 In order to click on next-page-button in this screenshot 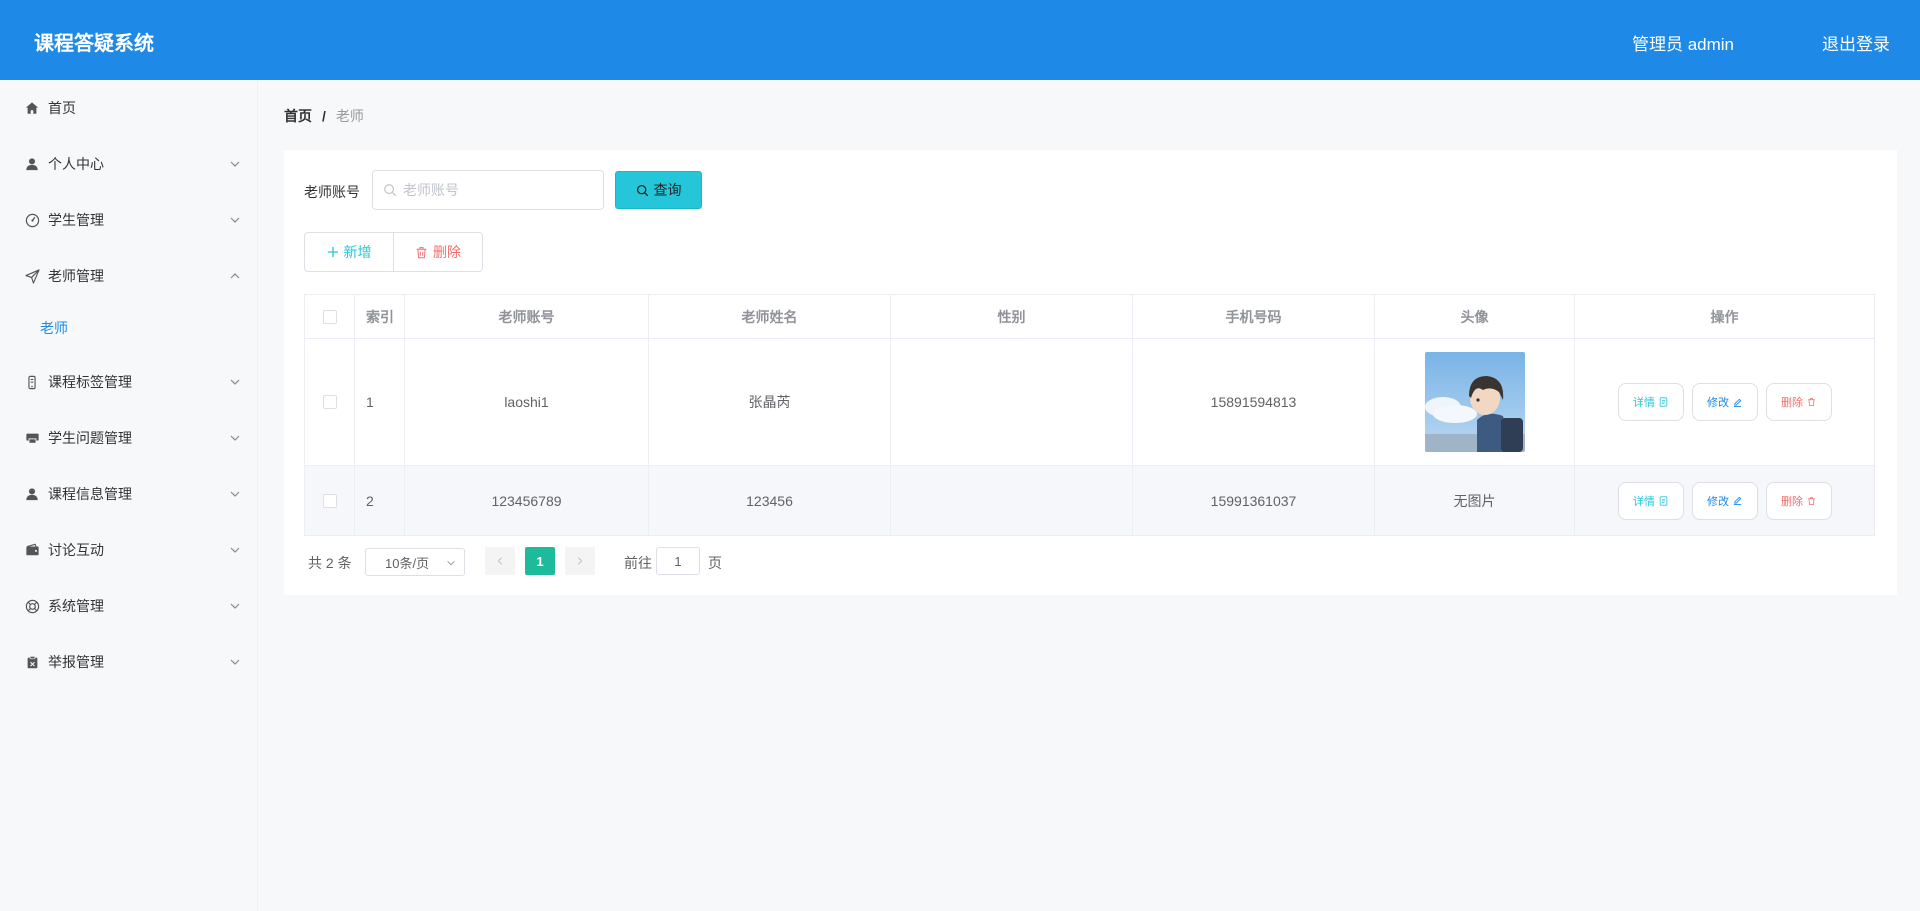, I will do `click(580, 561)`.